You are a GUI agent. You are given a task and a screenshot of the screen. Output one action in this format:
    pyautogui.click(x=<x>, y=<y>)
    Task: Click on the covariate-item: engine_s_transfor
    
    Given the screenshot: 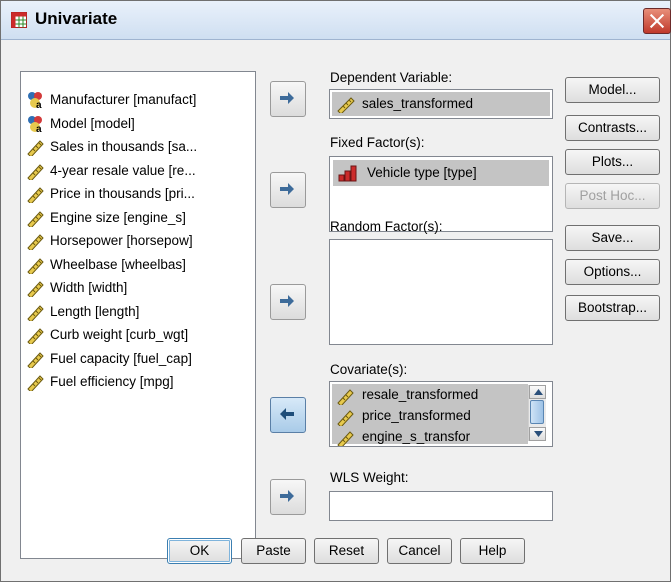 What is the action you would take?
    pyautogui.click(x=430, y=436)
    